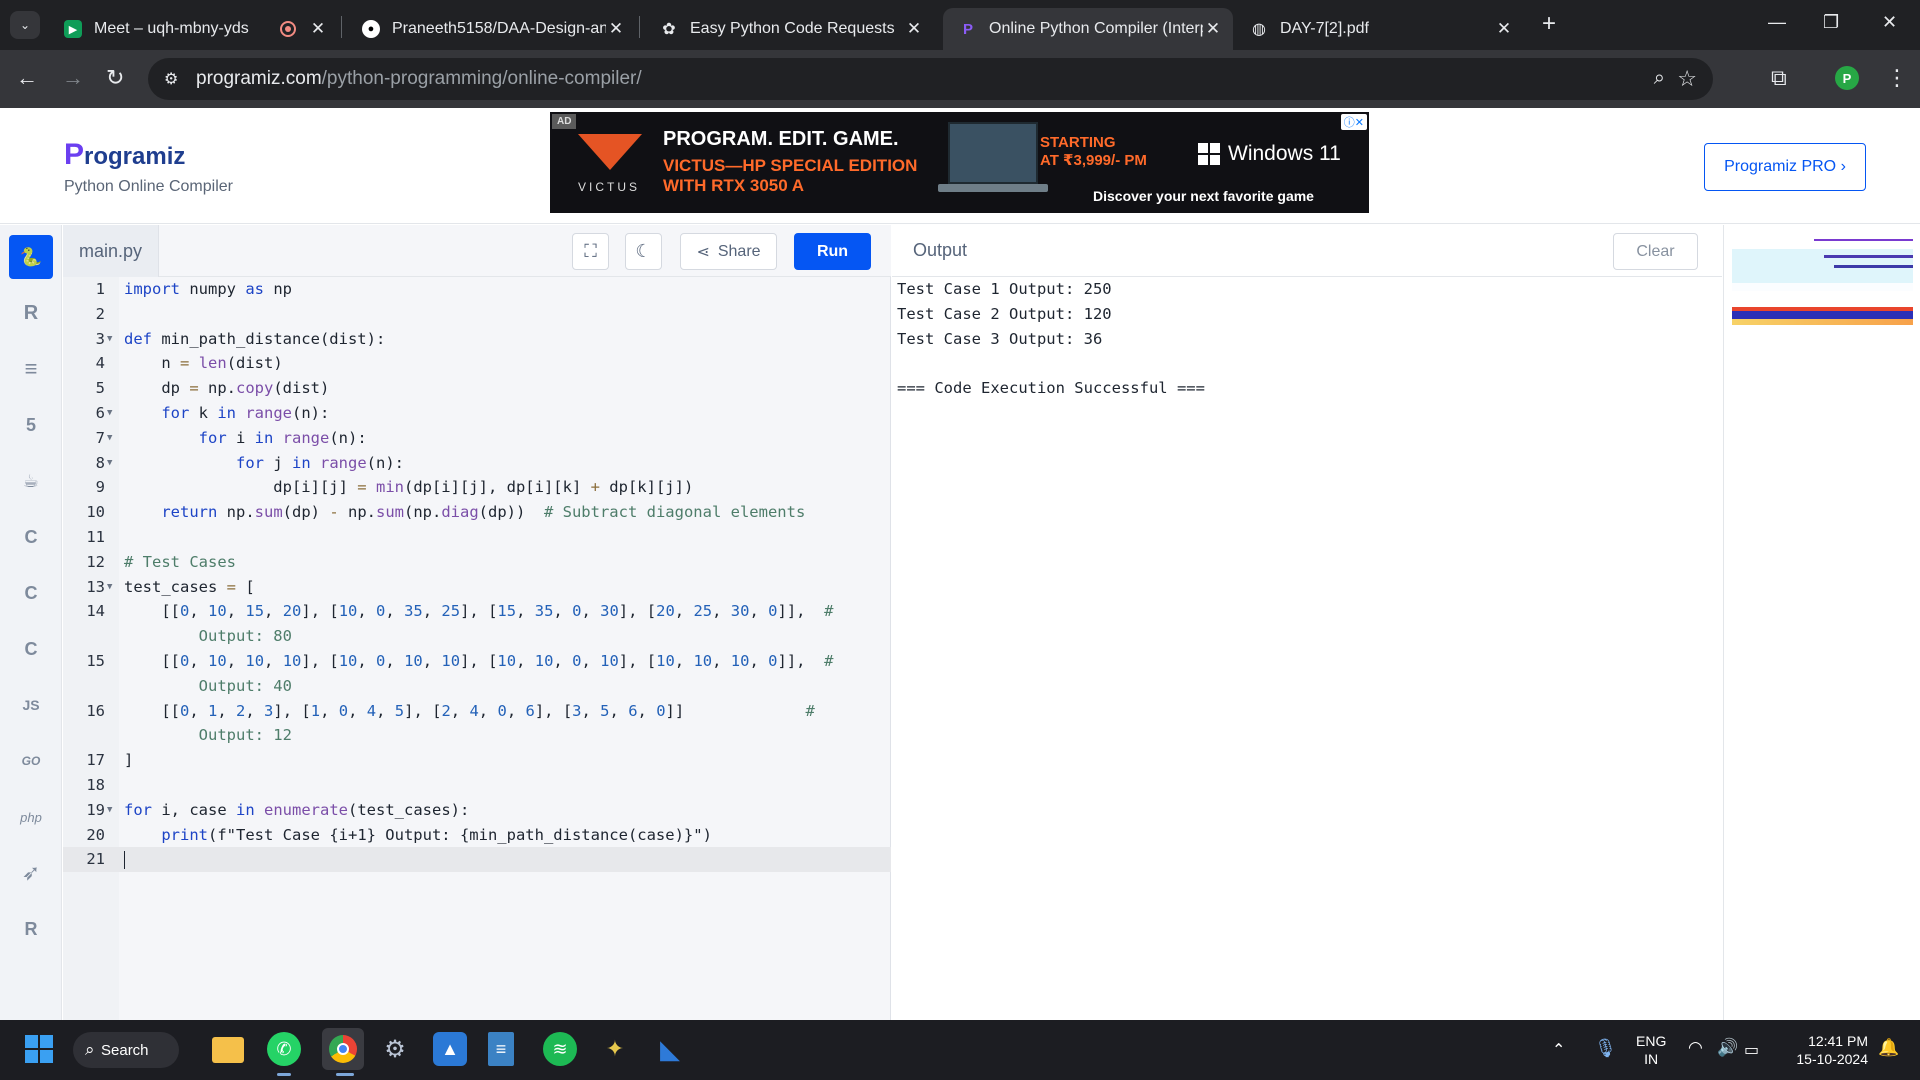 The width and height of the screenshot is (1920, 1080). I want to click on dark-mode-moon-icon: ☾, so click(643, 251).